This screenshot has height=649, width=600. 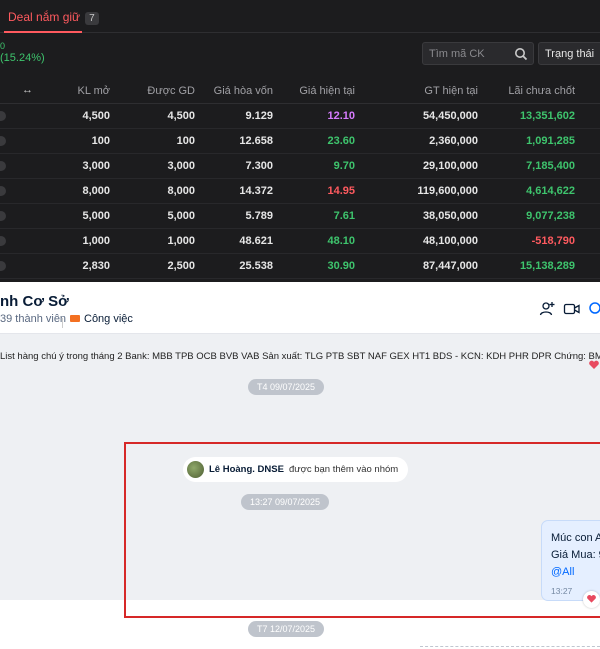 I want to click on cell-current-price: 48.10, so click(x=341, y=241).